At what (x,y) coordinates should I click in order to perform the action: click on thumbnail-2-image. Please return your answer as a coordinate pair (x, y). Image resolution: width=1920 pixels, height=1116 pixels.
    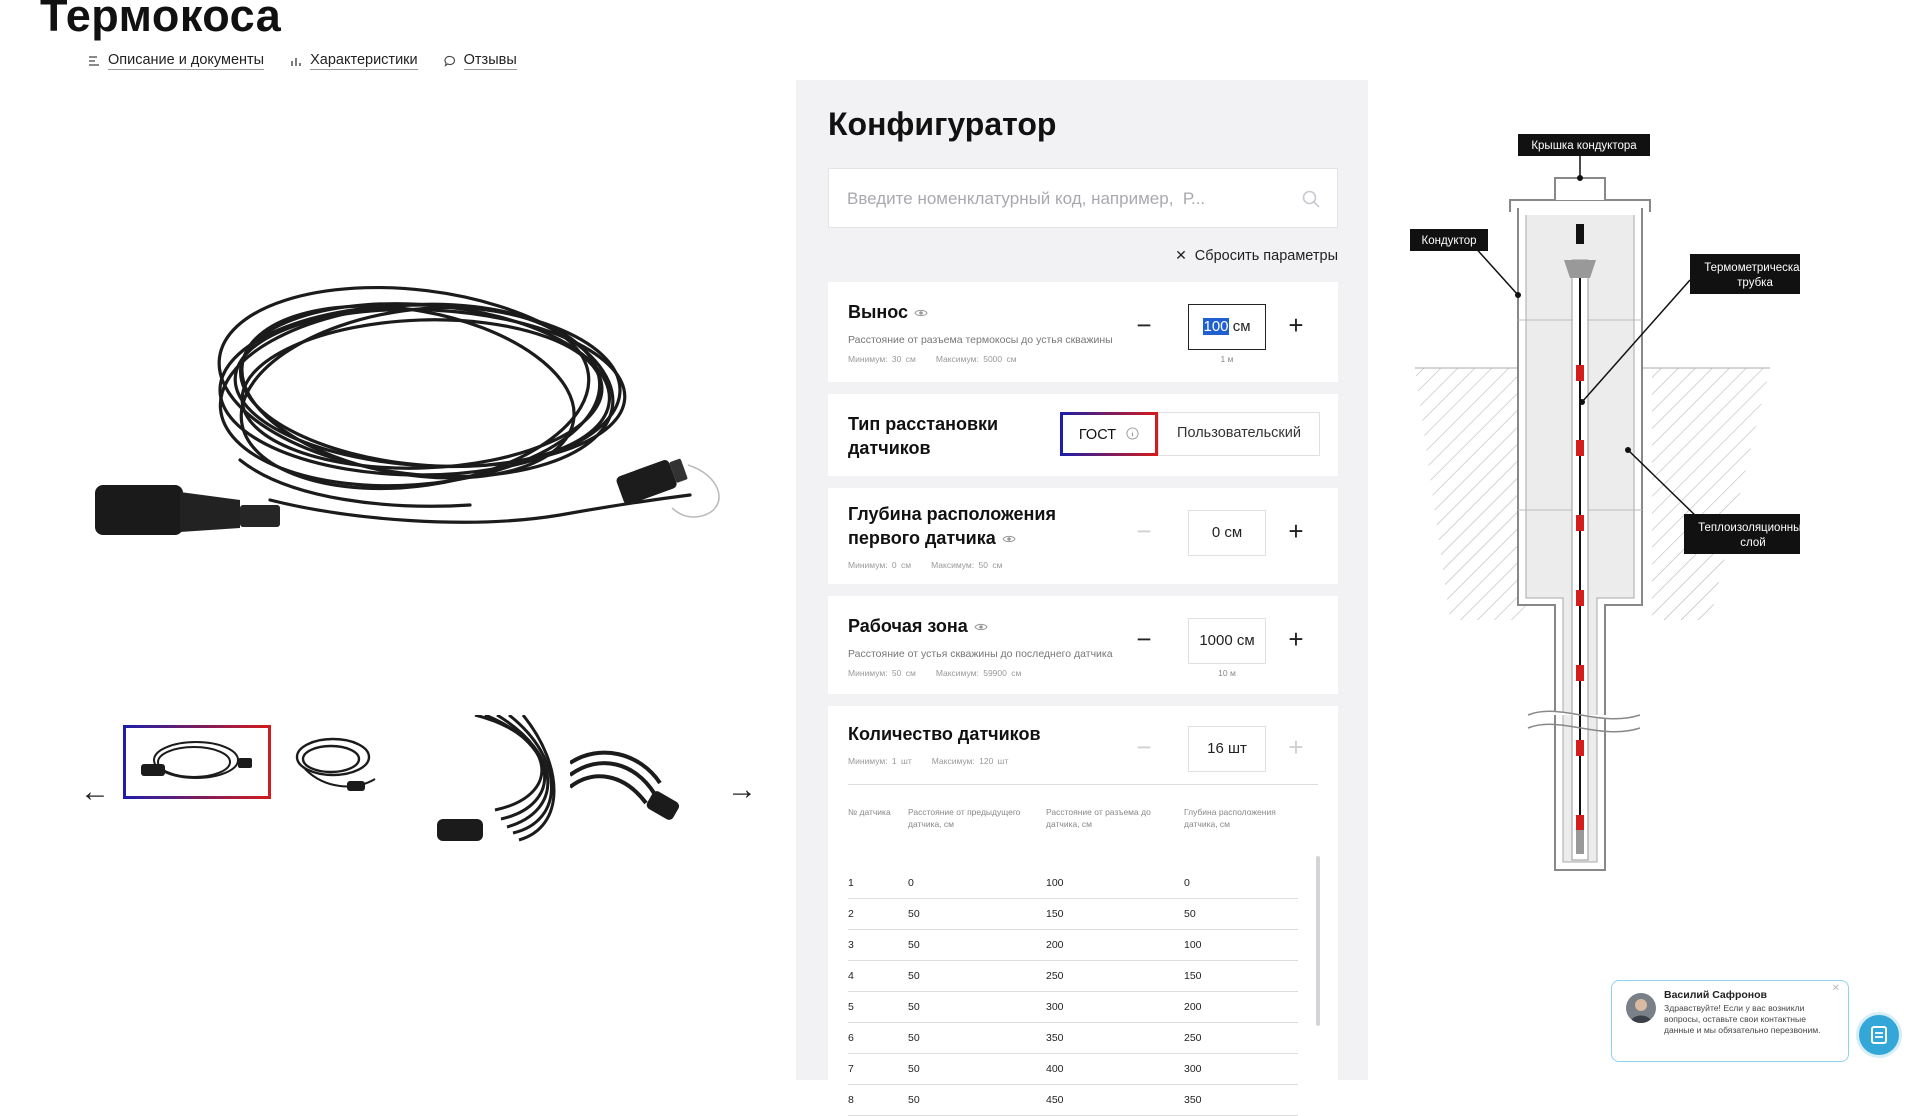
    Looking at the image, I should click on (335, 764).